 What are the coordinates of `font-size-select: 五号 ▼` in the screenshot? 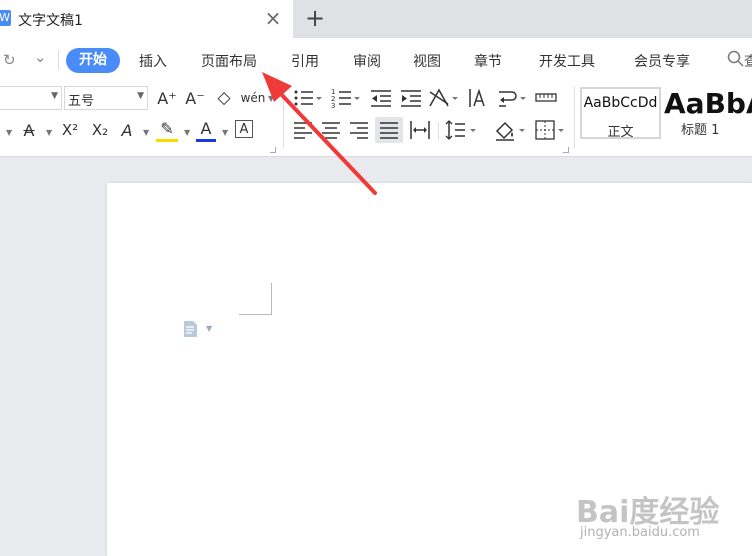 It's located at (106, 98).